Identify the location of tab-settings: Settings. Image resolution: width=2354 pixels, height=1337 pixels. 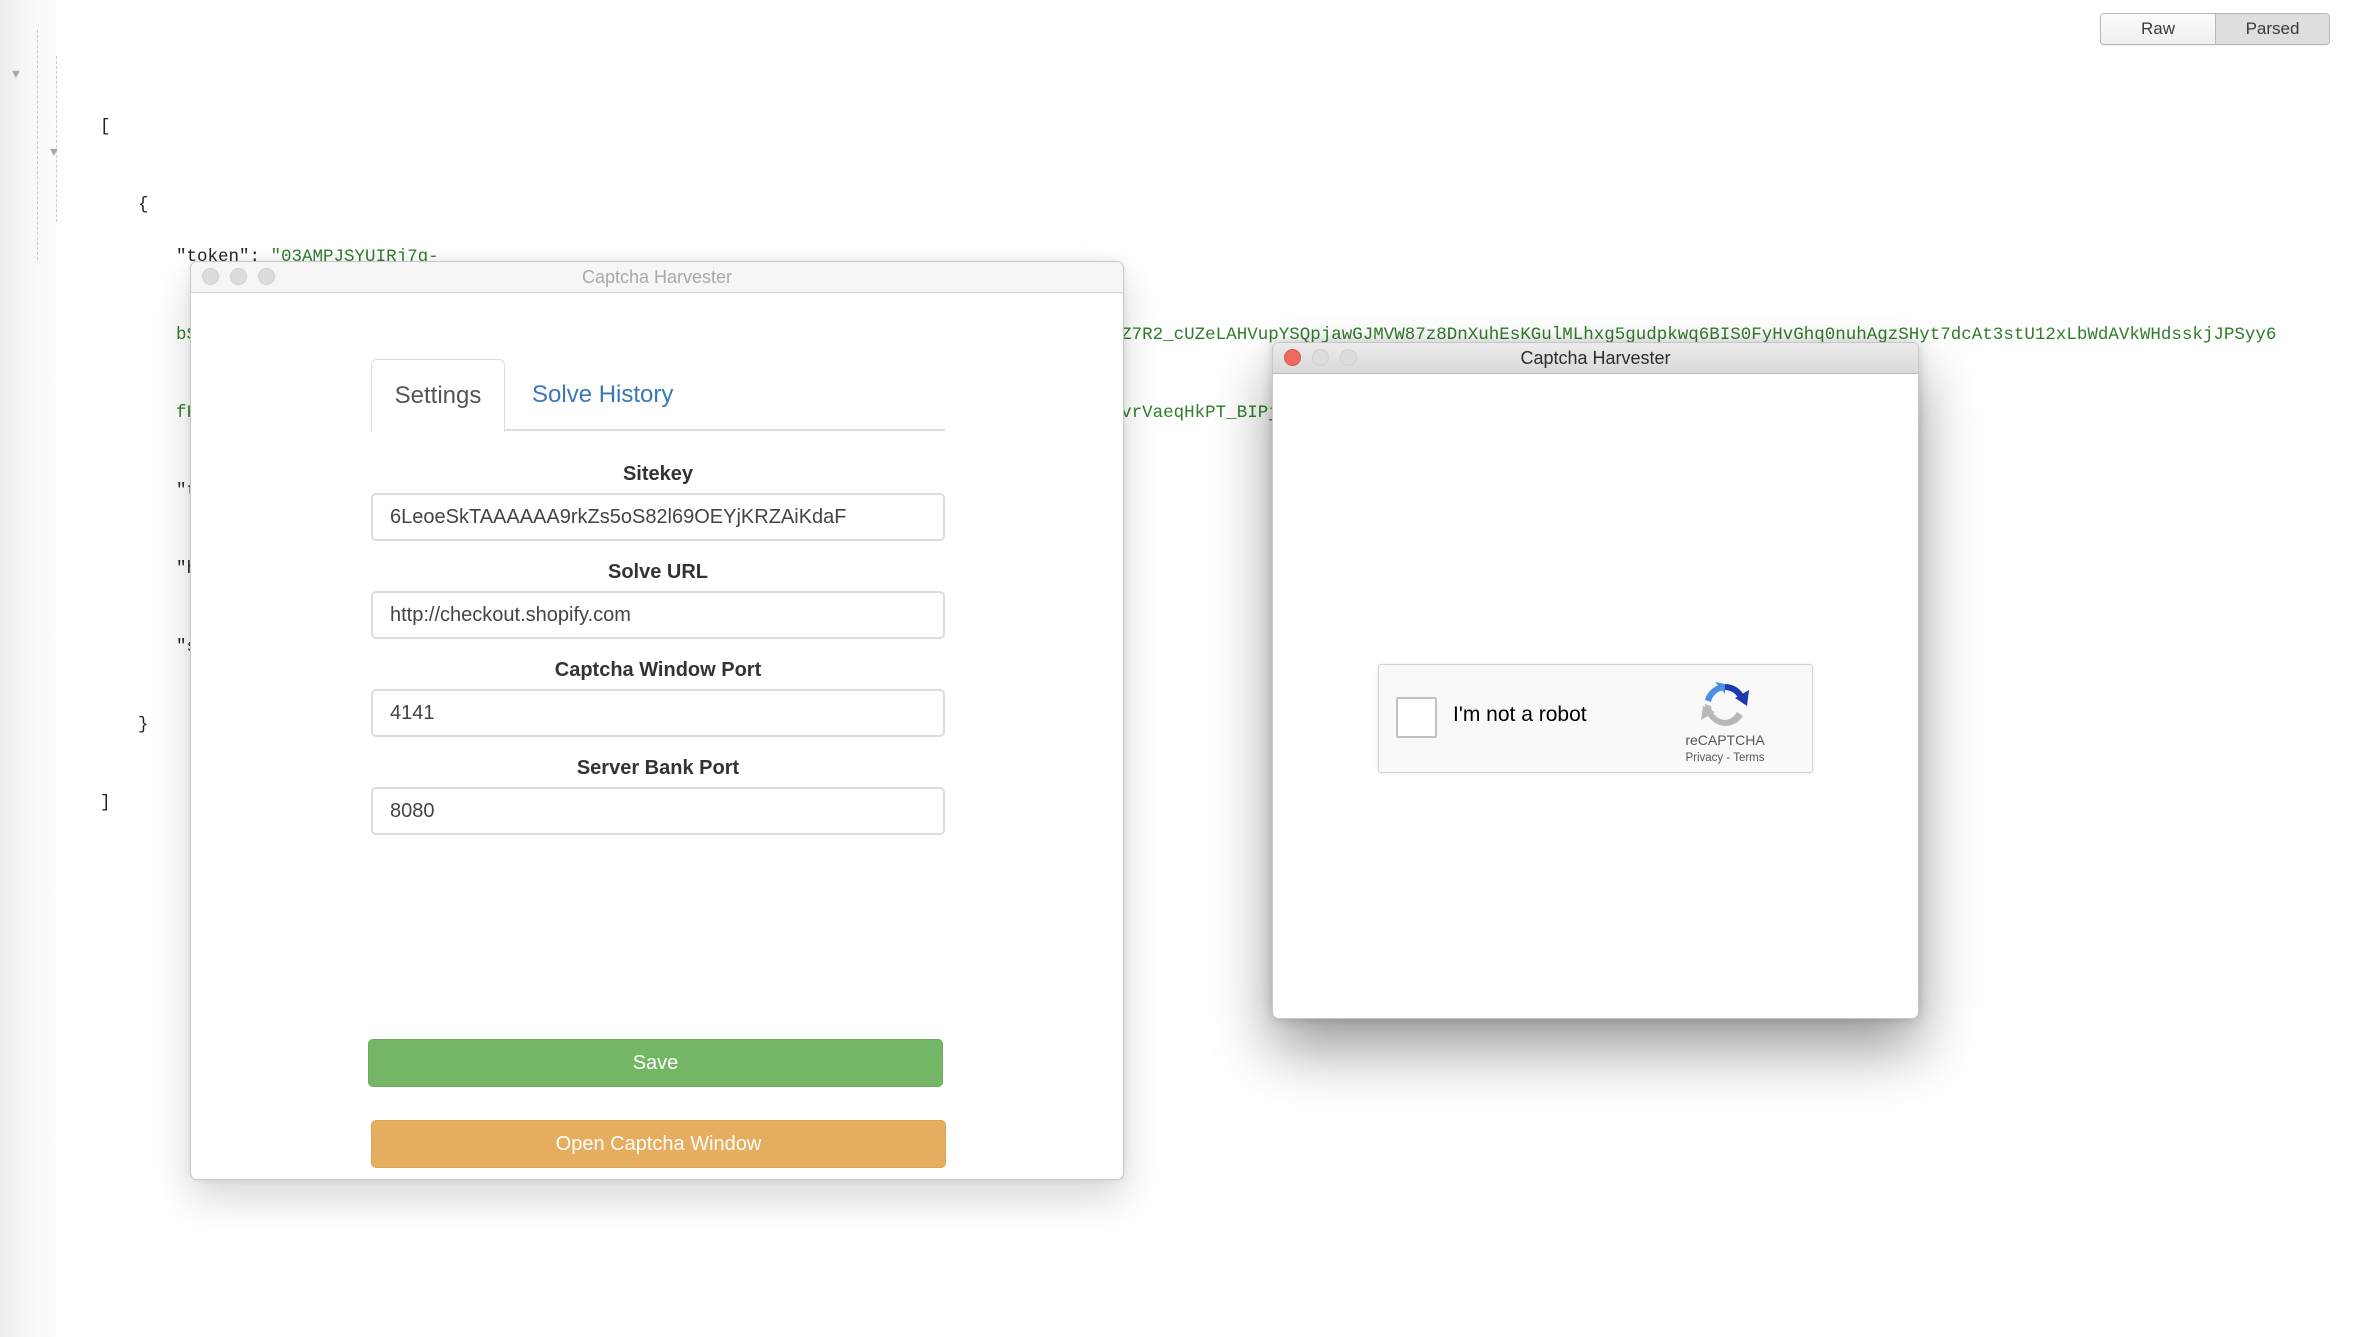
(438, 396).